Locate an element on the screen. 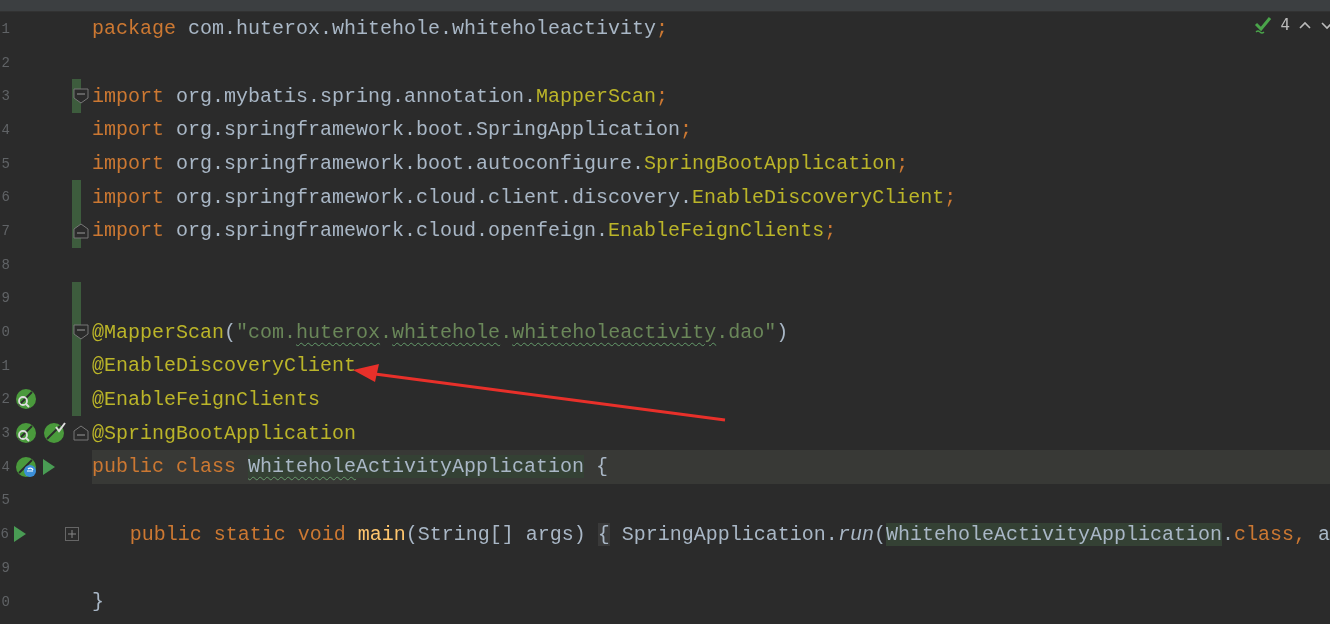 The width and height of the screenshot is (1330, 624). code-line: import org.mybatis.spring.annotation.MapperScan; is located at coordinates (380, 96).